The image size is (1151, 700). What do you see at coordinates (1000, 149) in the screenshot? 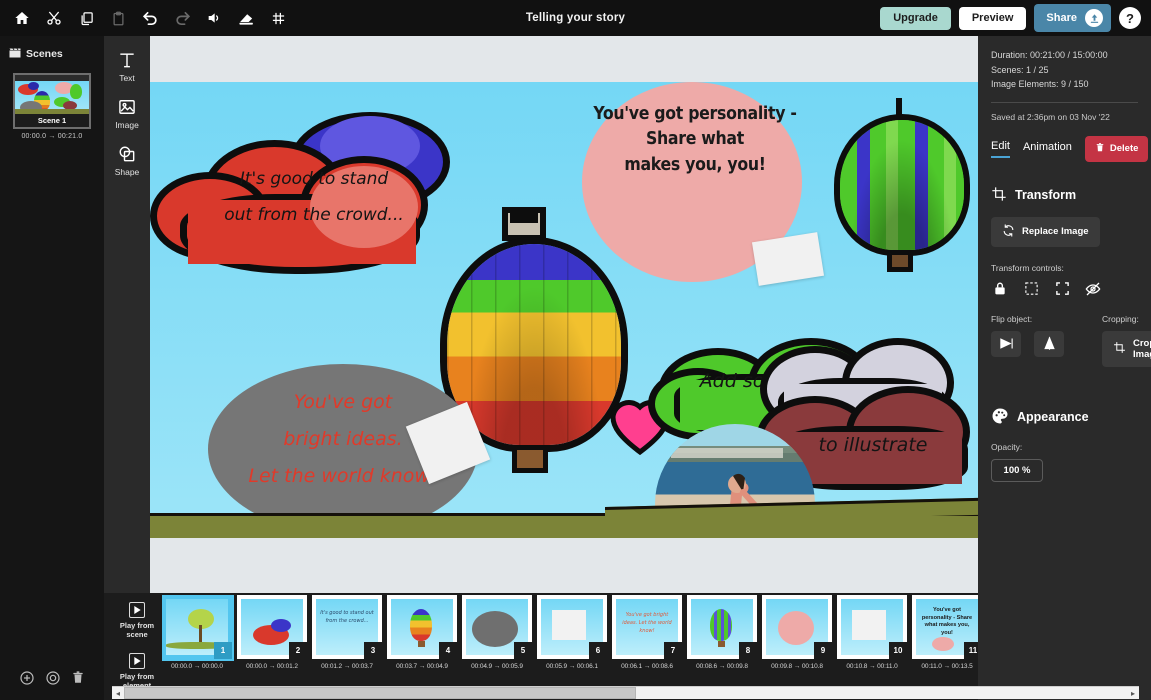
I see `tab-edit: Edit` at bounding box center [1000, 149].